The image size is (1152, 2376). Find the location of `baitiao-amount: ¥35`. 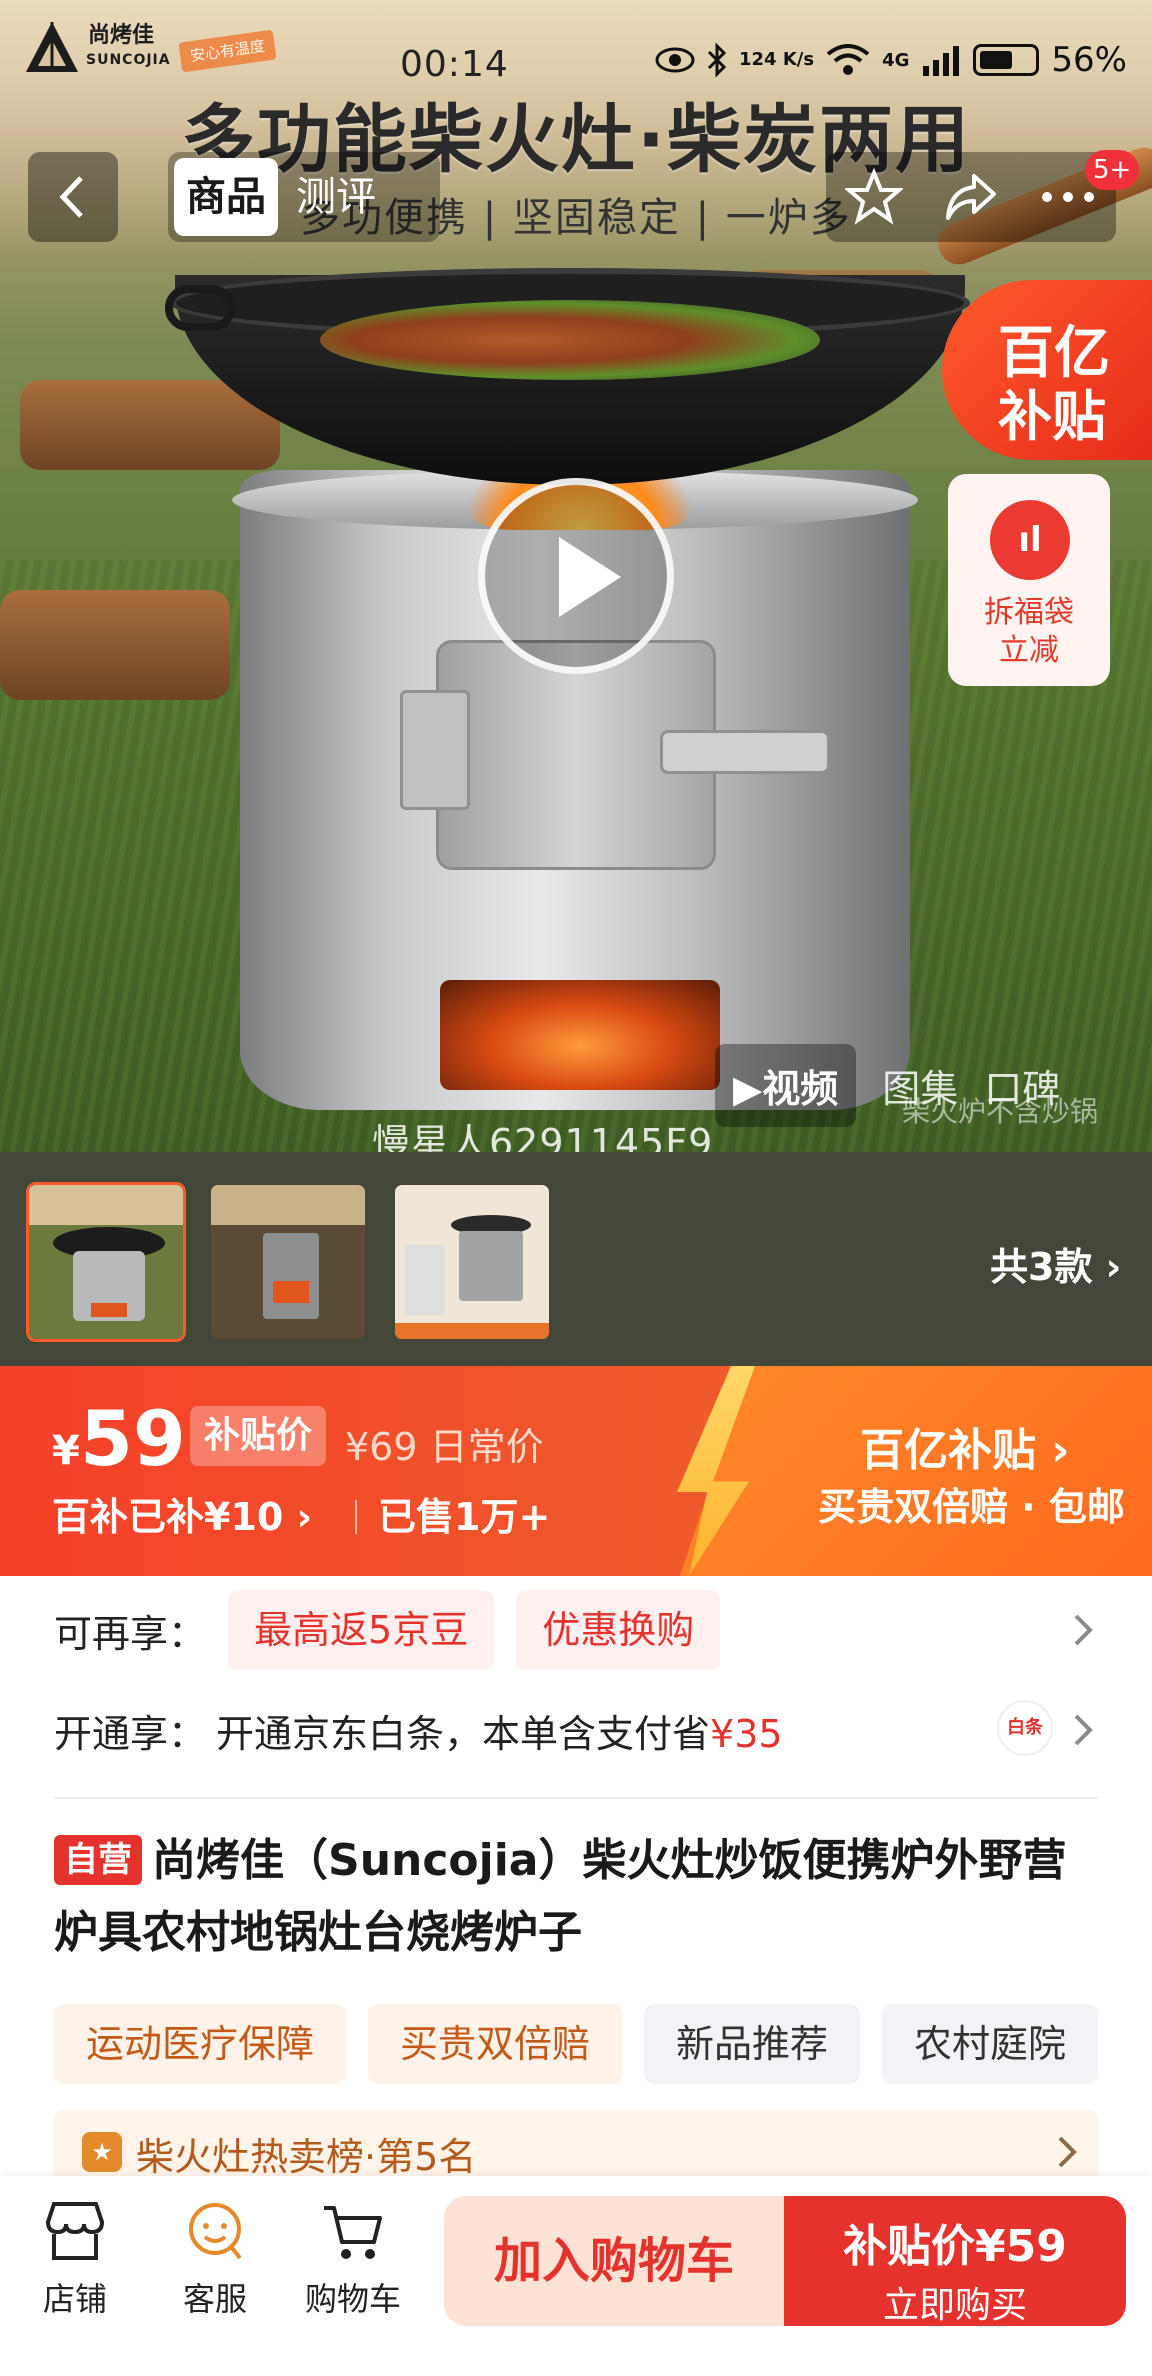

baitiao-amount: ¥35 is located at coordinates (746, 1733).